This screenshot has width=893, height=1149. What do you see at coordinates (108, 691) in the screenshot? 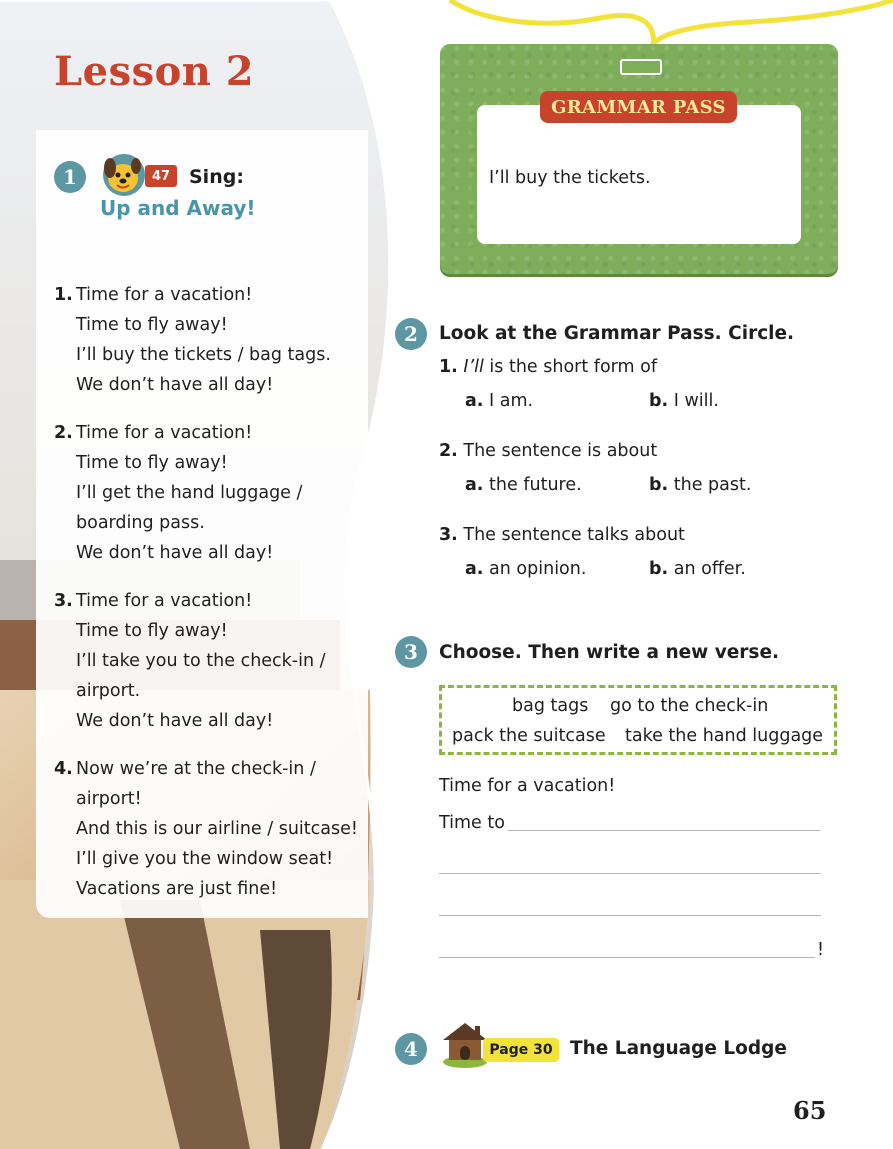
I see `verse-line: airport.` at bounding box center [108, 691].